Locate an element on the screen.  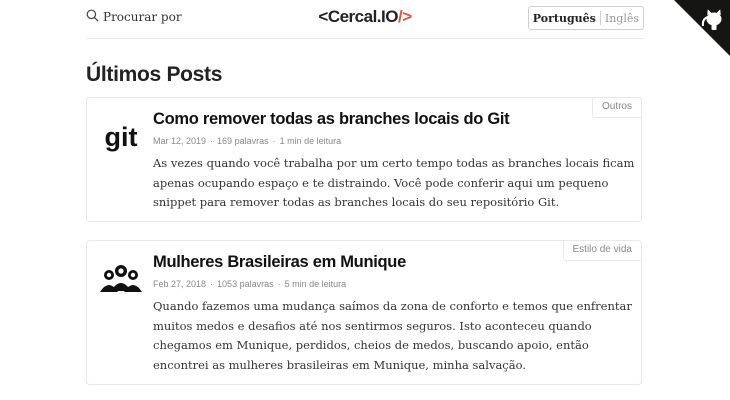
github-octocat-icon is located at coordinates (702, 28).